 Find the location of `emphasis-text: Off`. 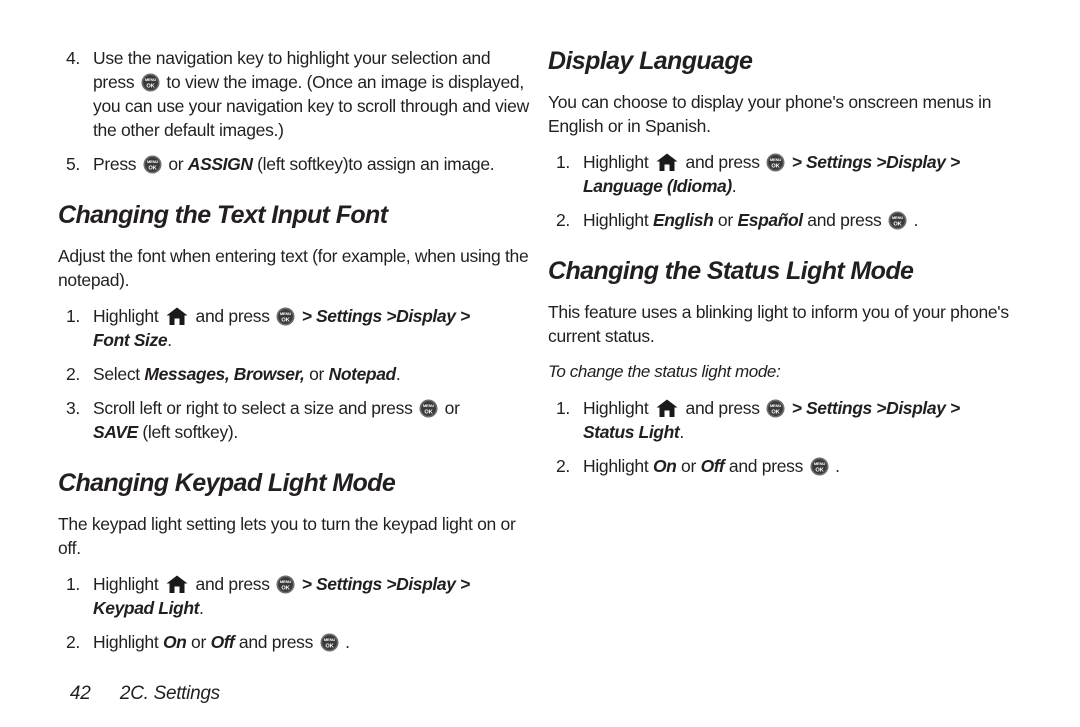

emphasis-text: Off is located at coordinates (222, 642).